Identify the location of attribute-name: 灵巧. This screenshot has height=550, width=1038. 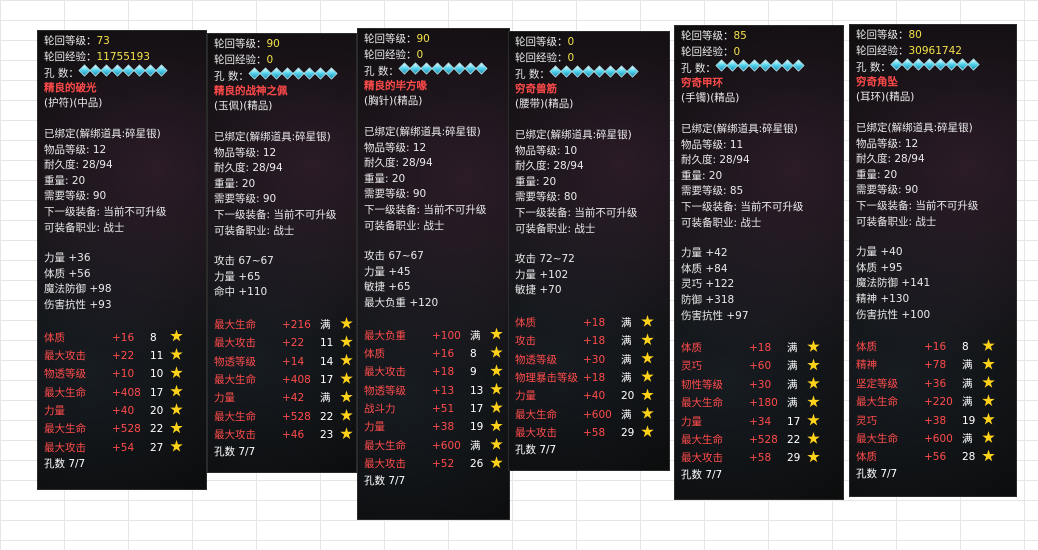
(691, 366).